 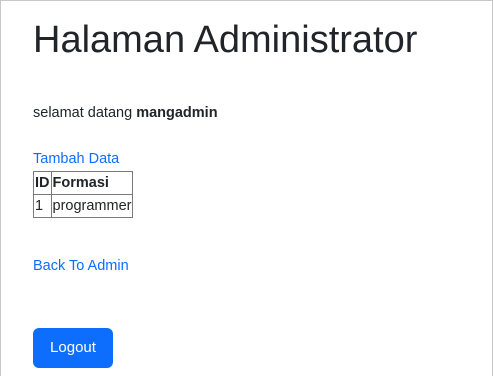 I want to click on logout-button: Logout, so click(x=73, y=348).